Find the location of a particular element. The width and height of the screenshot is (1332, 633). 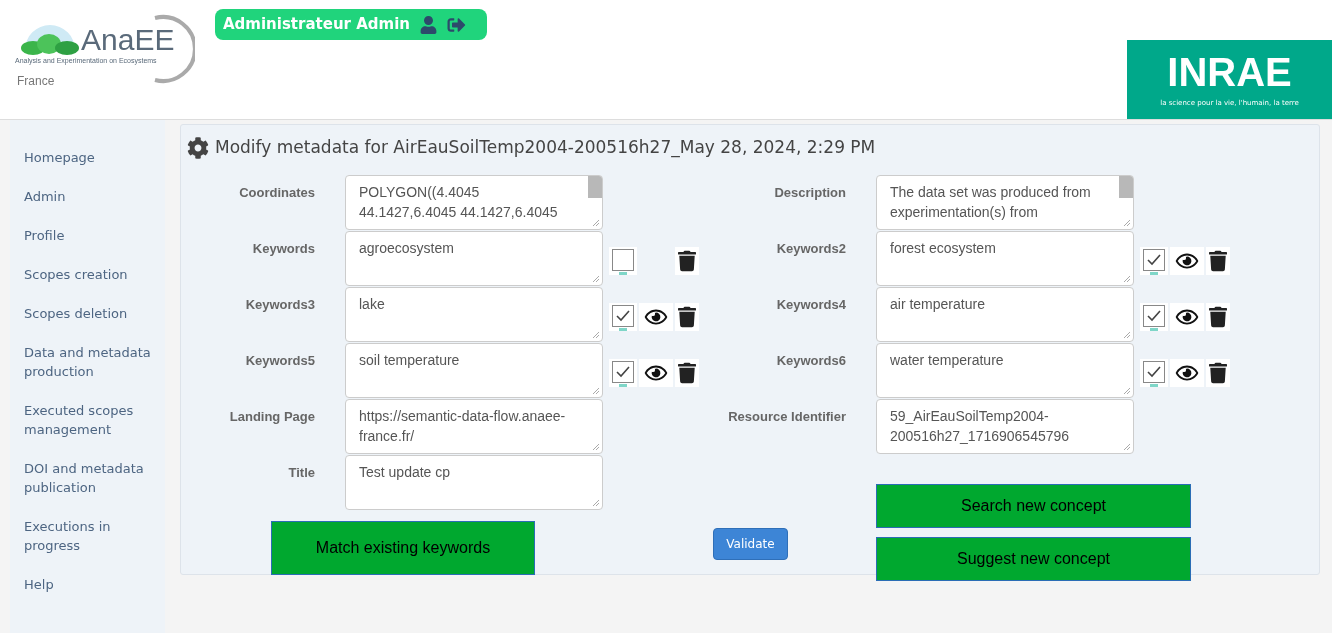

sidebar-item: Homepage is located at coordinates (94, 157).